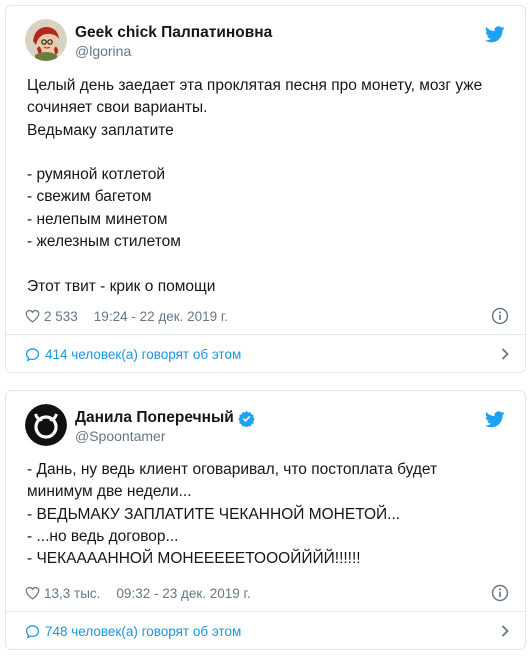 The width and height of the screenshot is (531, 656). I want to click on timestamp: 19:24 - 22 дек. 2019 г., so click(161, 316).